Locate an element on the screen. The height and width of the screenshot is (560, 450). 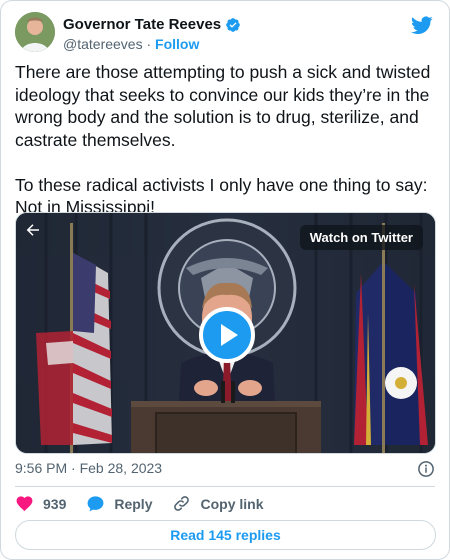
read-replies-button: Read 145 replies is located at coordinates (225, 535).